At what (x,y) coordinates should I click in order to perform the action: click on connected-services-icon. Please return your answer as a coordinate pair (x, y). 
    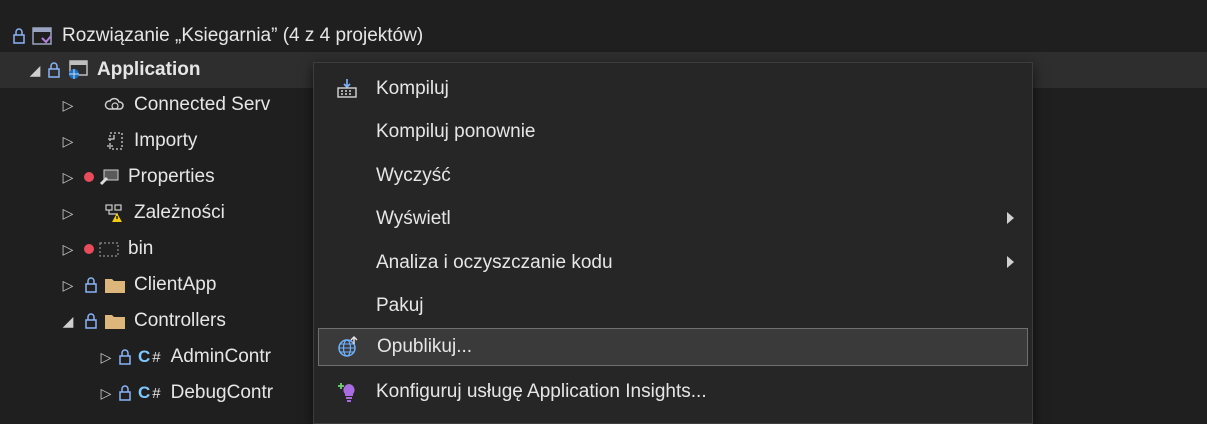
    Looking at the image, I should click on (115, 105).